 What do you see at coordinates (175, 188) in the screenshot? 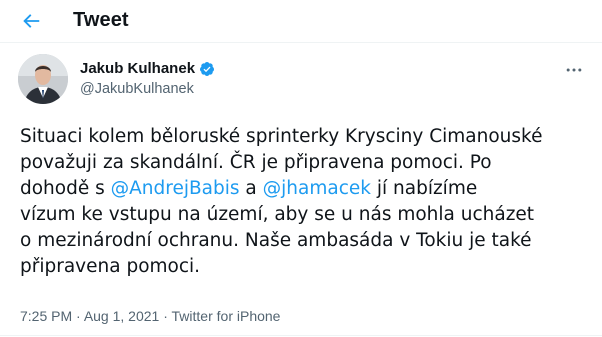
I see `mention-link: @AndrejBabis` at bounding box center [175, 188].